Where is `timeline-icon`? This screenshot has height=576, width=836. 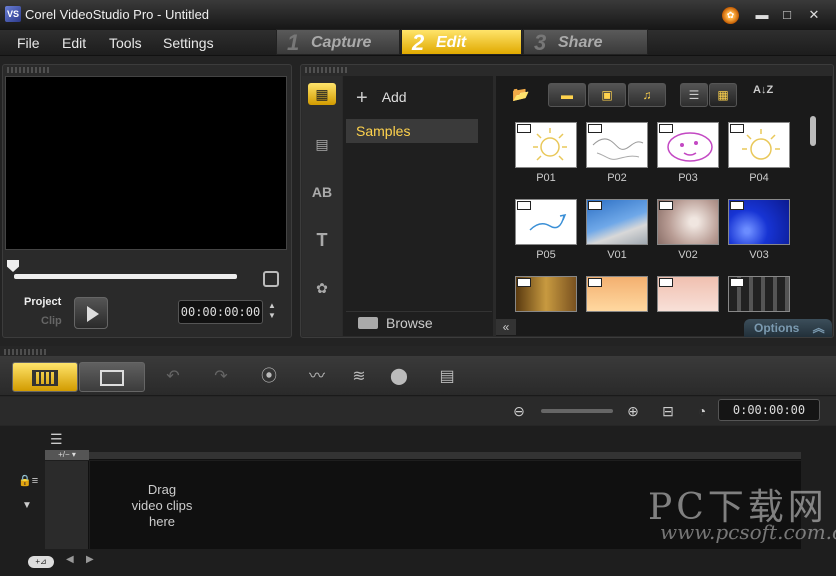 timeline-icon is located at coordinates (112, 378).